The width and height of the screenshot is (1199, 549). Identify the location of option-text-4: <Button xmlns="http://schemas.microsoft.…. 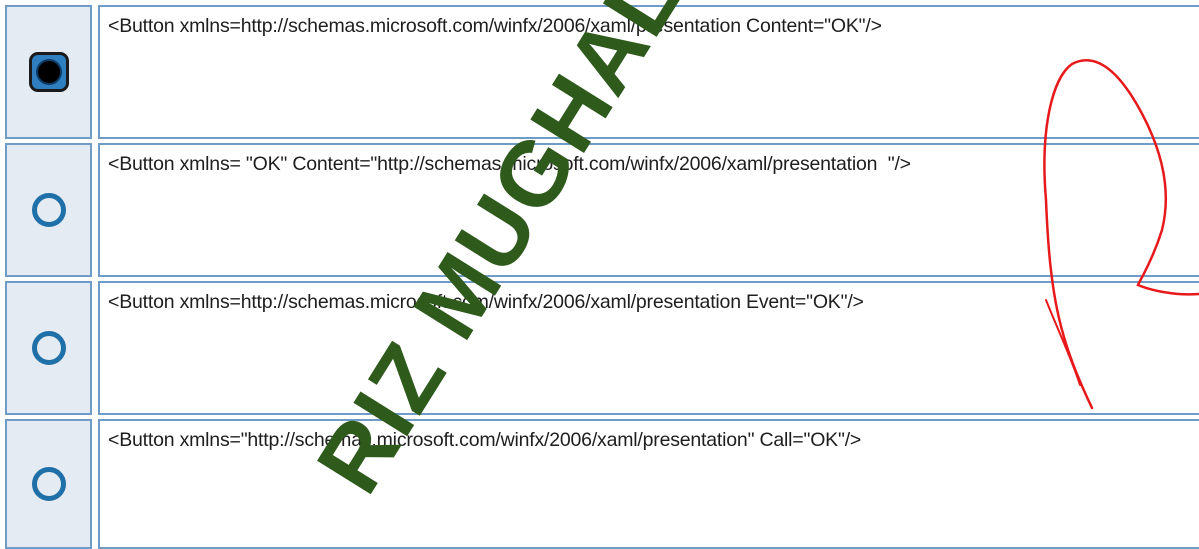
(485, 440).